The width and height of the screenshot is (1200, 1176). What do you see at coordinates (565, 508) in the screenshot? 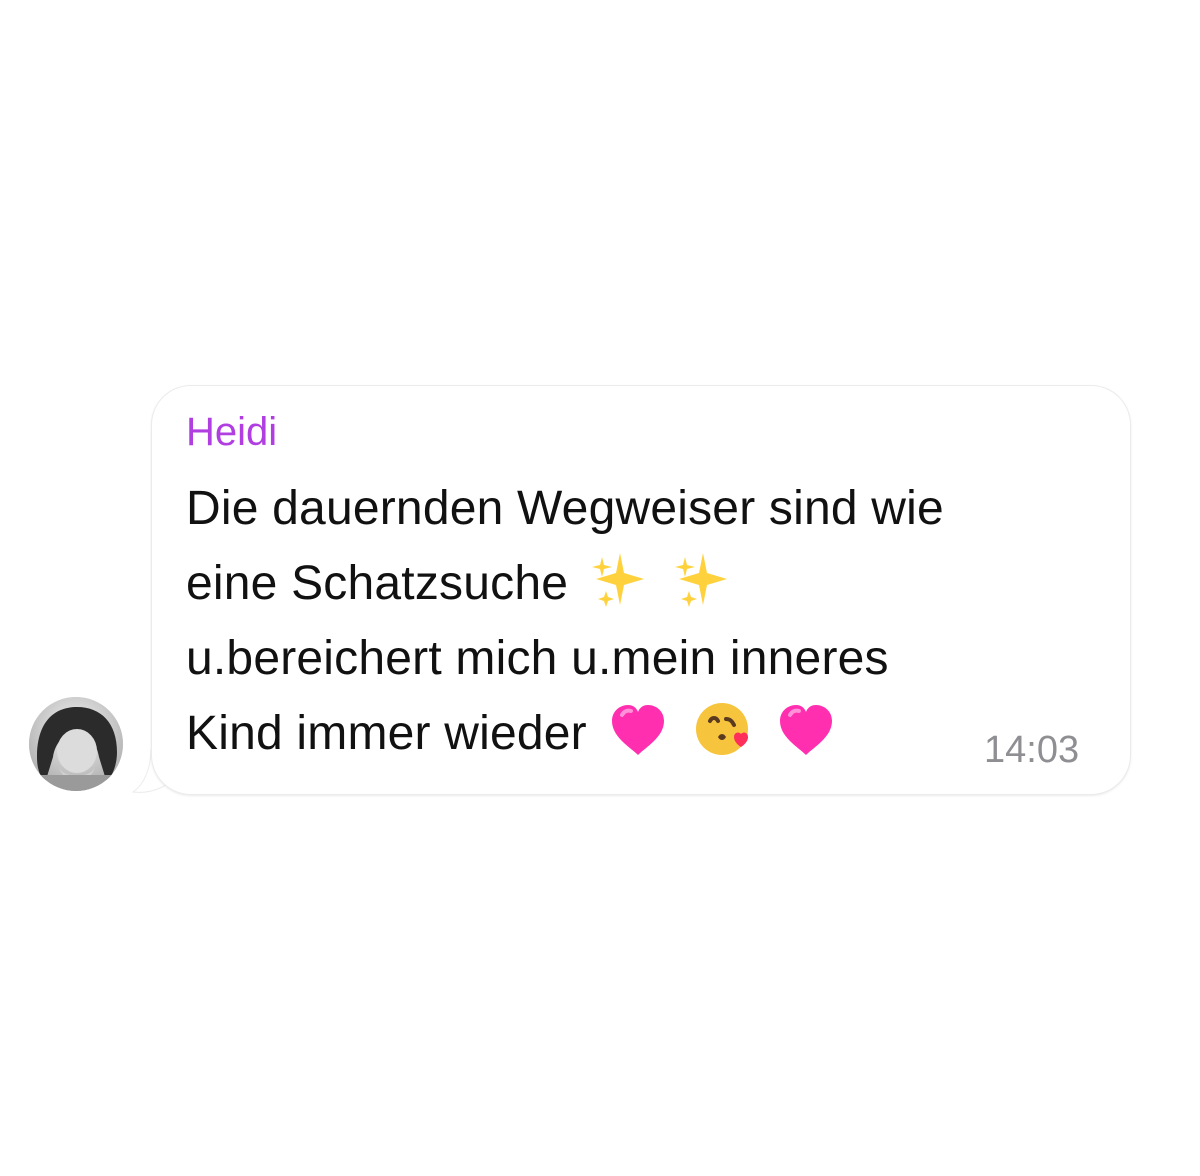
I see `message-line-1: Die dauernden Wegweiser sind wie` at bounding box center [565, 508].